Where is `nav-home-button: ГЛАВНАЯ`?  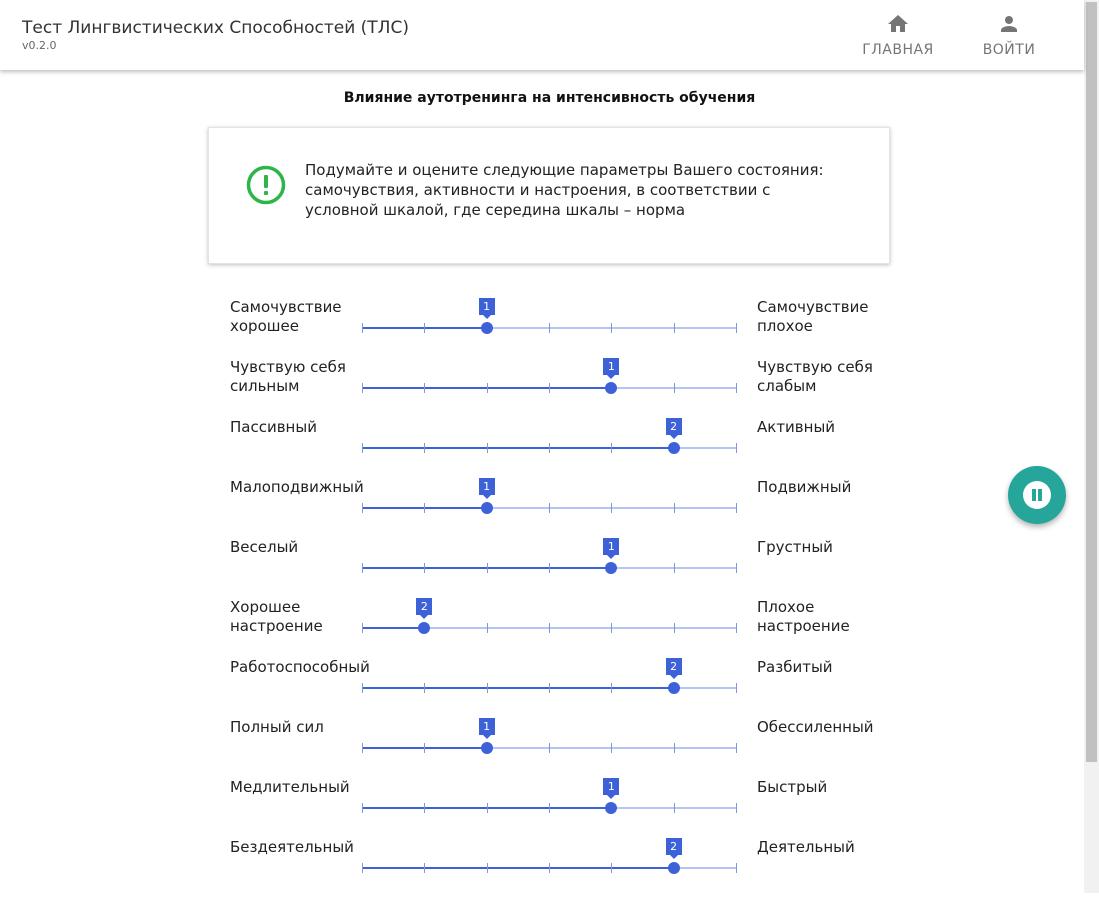
nav-home-button: ГЛАВНАЯ is located at coordinates (898, 37).